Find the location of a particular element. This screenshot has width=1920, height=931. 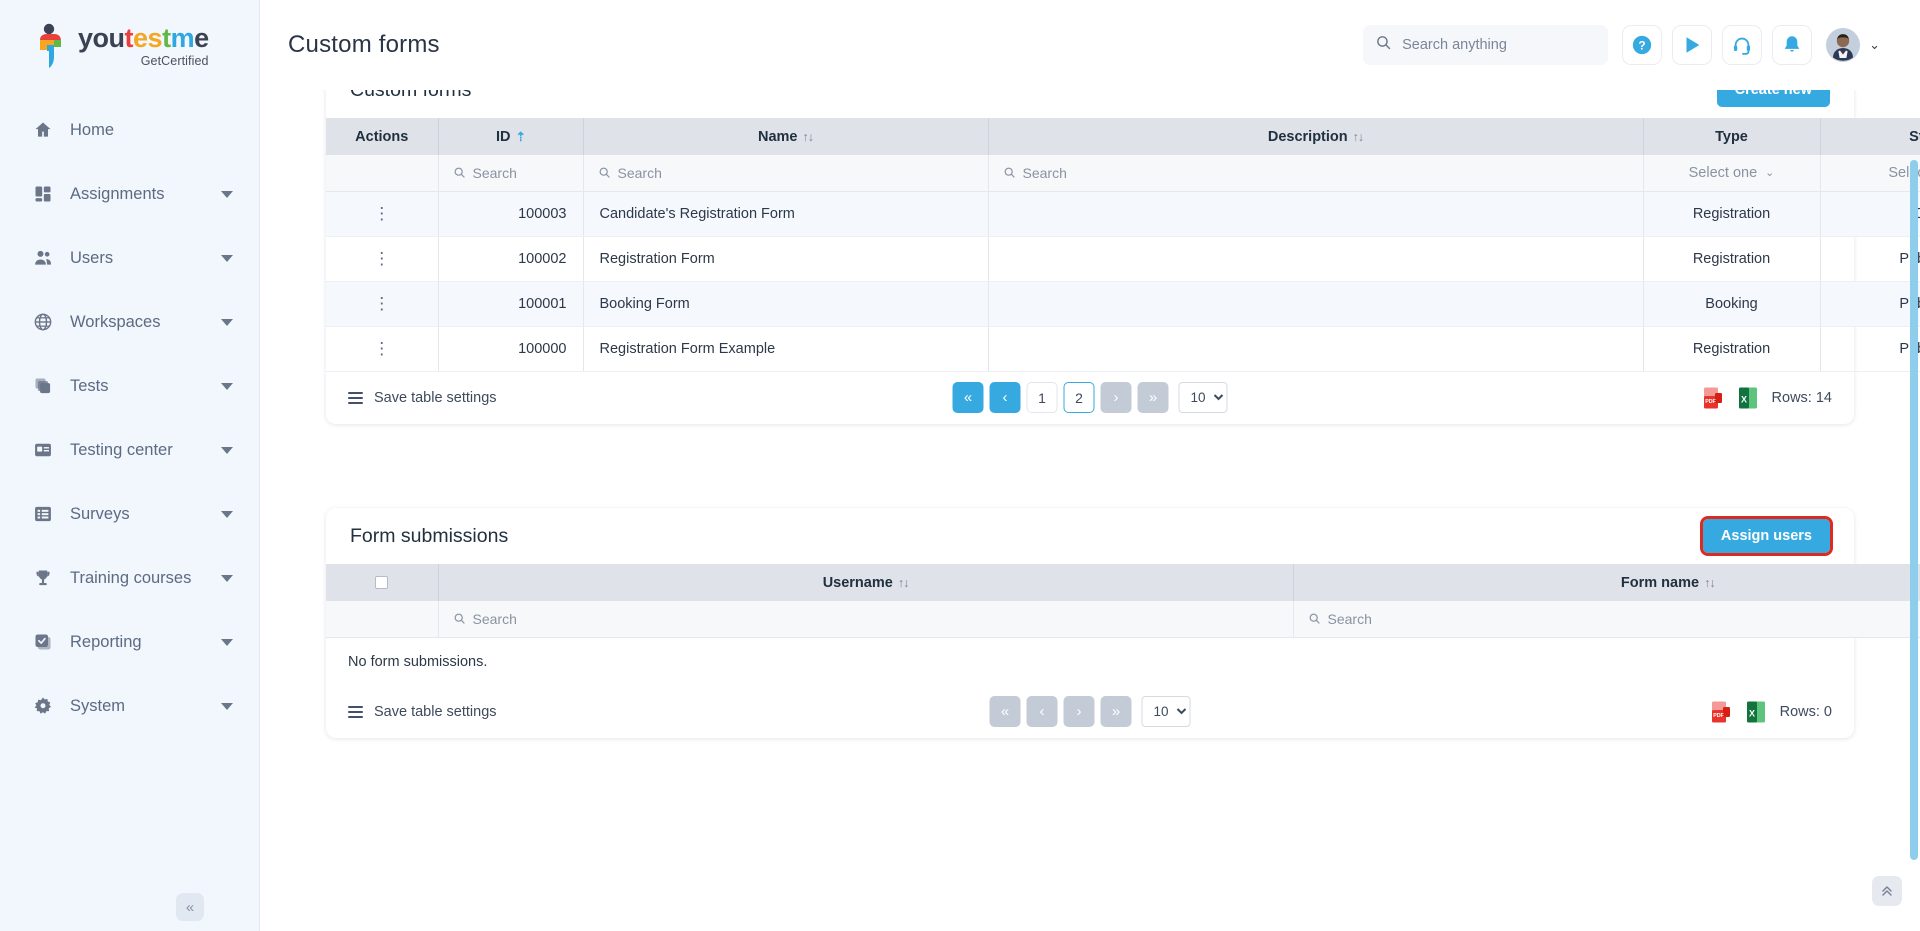

column-header-form-name: Form name ↑↓ is located at coordinates (1606, 582).